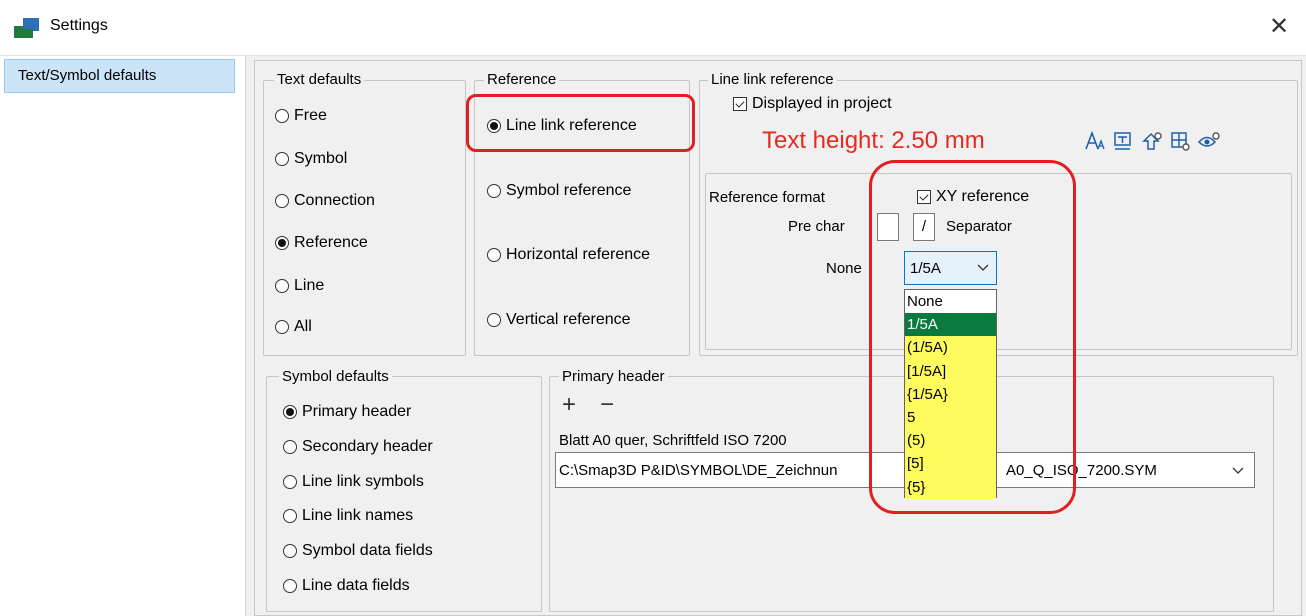 Image resolution: width=1306 pixels, height=616 pixels. Describe the element at coordinates (321, 158) in the screenshot. I see `radio-label: Symbol` at that location.